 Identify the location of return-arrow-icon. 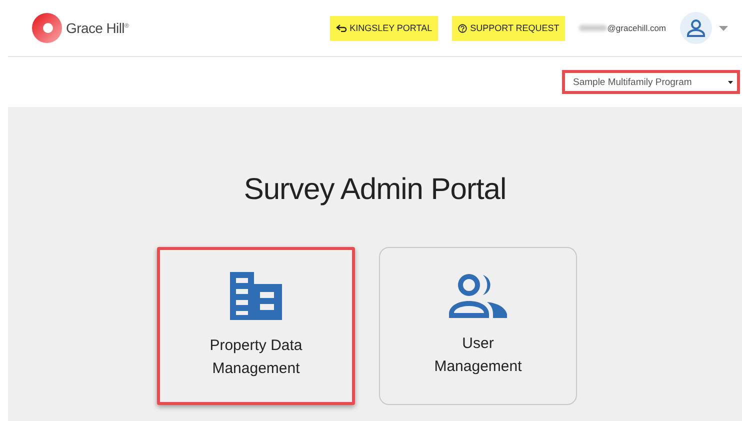
(341, 28).